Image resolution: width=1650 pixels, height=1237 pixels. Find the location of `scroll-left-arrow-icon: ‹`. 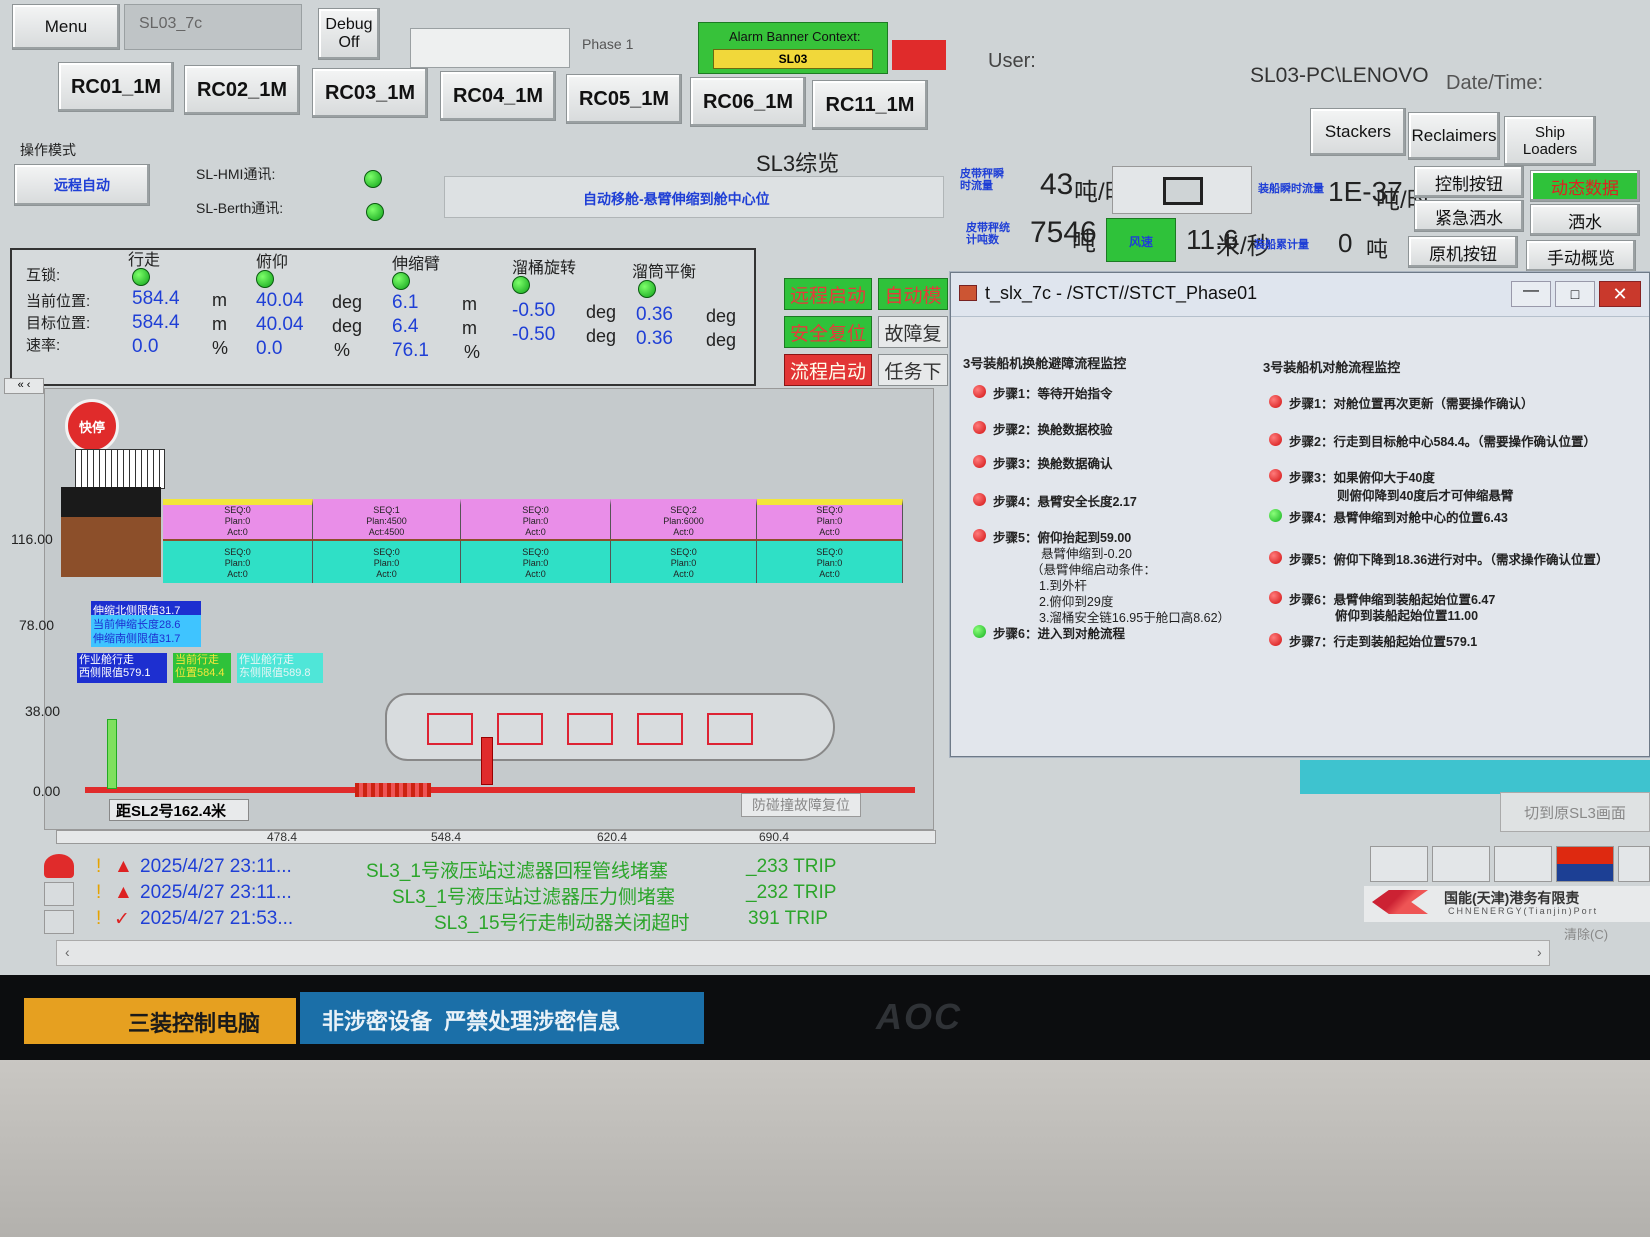

scroll-left-arrow-icon: ‹ is located at coordinates (67, 952).